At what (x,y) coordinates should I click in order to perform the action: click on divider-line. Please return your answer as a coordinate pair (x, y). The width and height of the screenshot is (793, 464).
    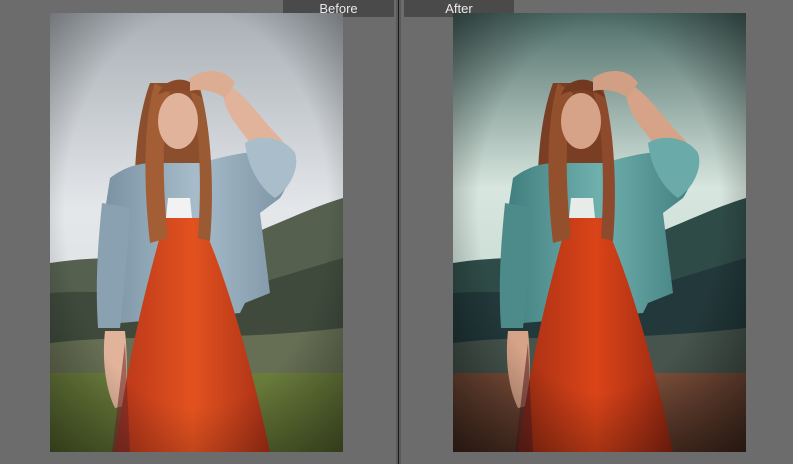
    Looking at the image, I should click on (398, 232).